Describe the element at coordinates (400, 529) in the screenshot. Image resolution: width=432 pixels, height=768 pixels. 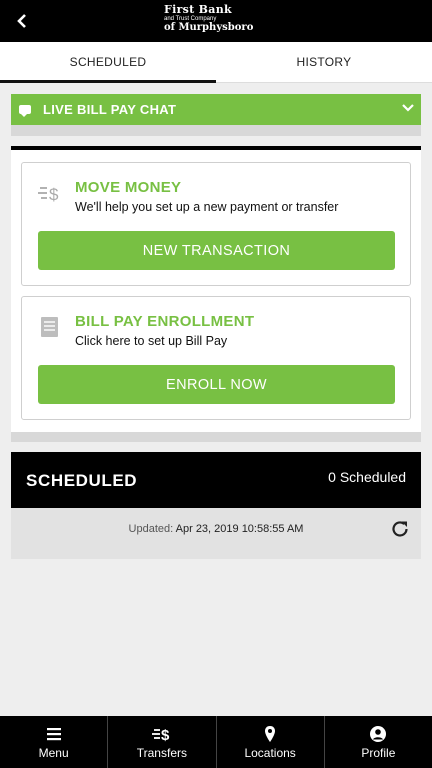
I see `refresh-icon` at that location.